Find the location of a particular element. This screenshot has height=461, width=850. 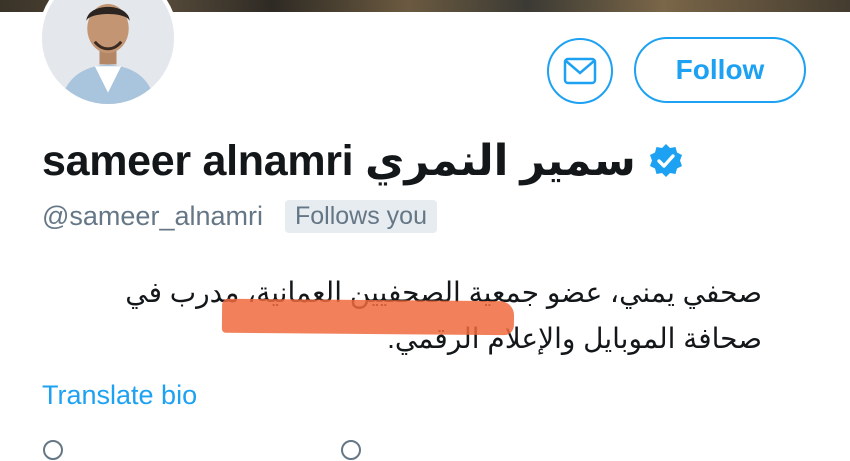

display-name: sameer alnamri سمير النمري is located at coordinates (339, 161).